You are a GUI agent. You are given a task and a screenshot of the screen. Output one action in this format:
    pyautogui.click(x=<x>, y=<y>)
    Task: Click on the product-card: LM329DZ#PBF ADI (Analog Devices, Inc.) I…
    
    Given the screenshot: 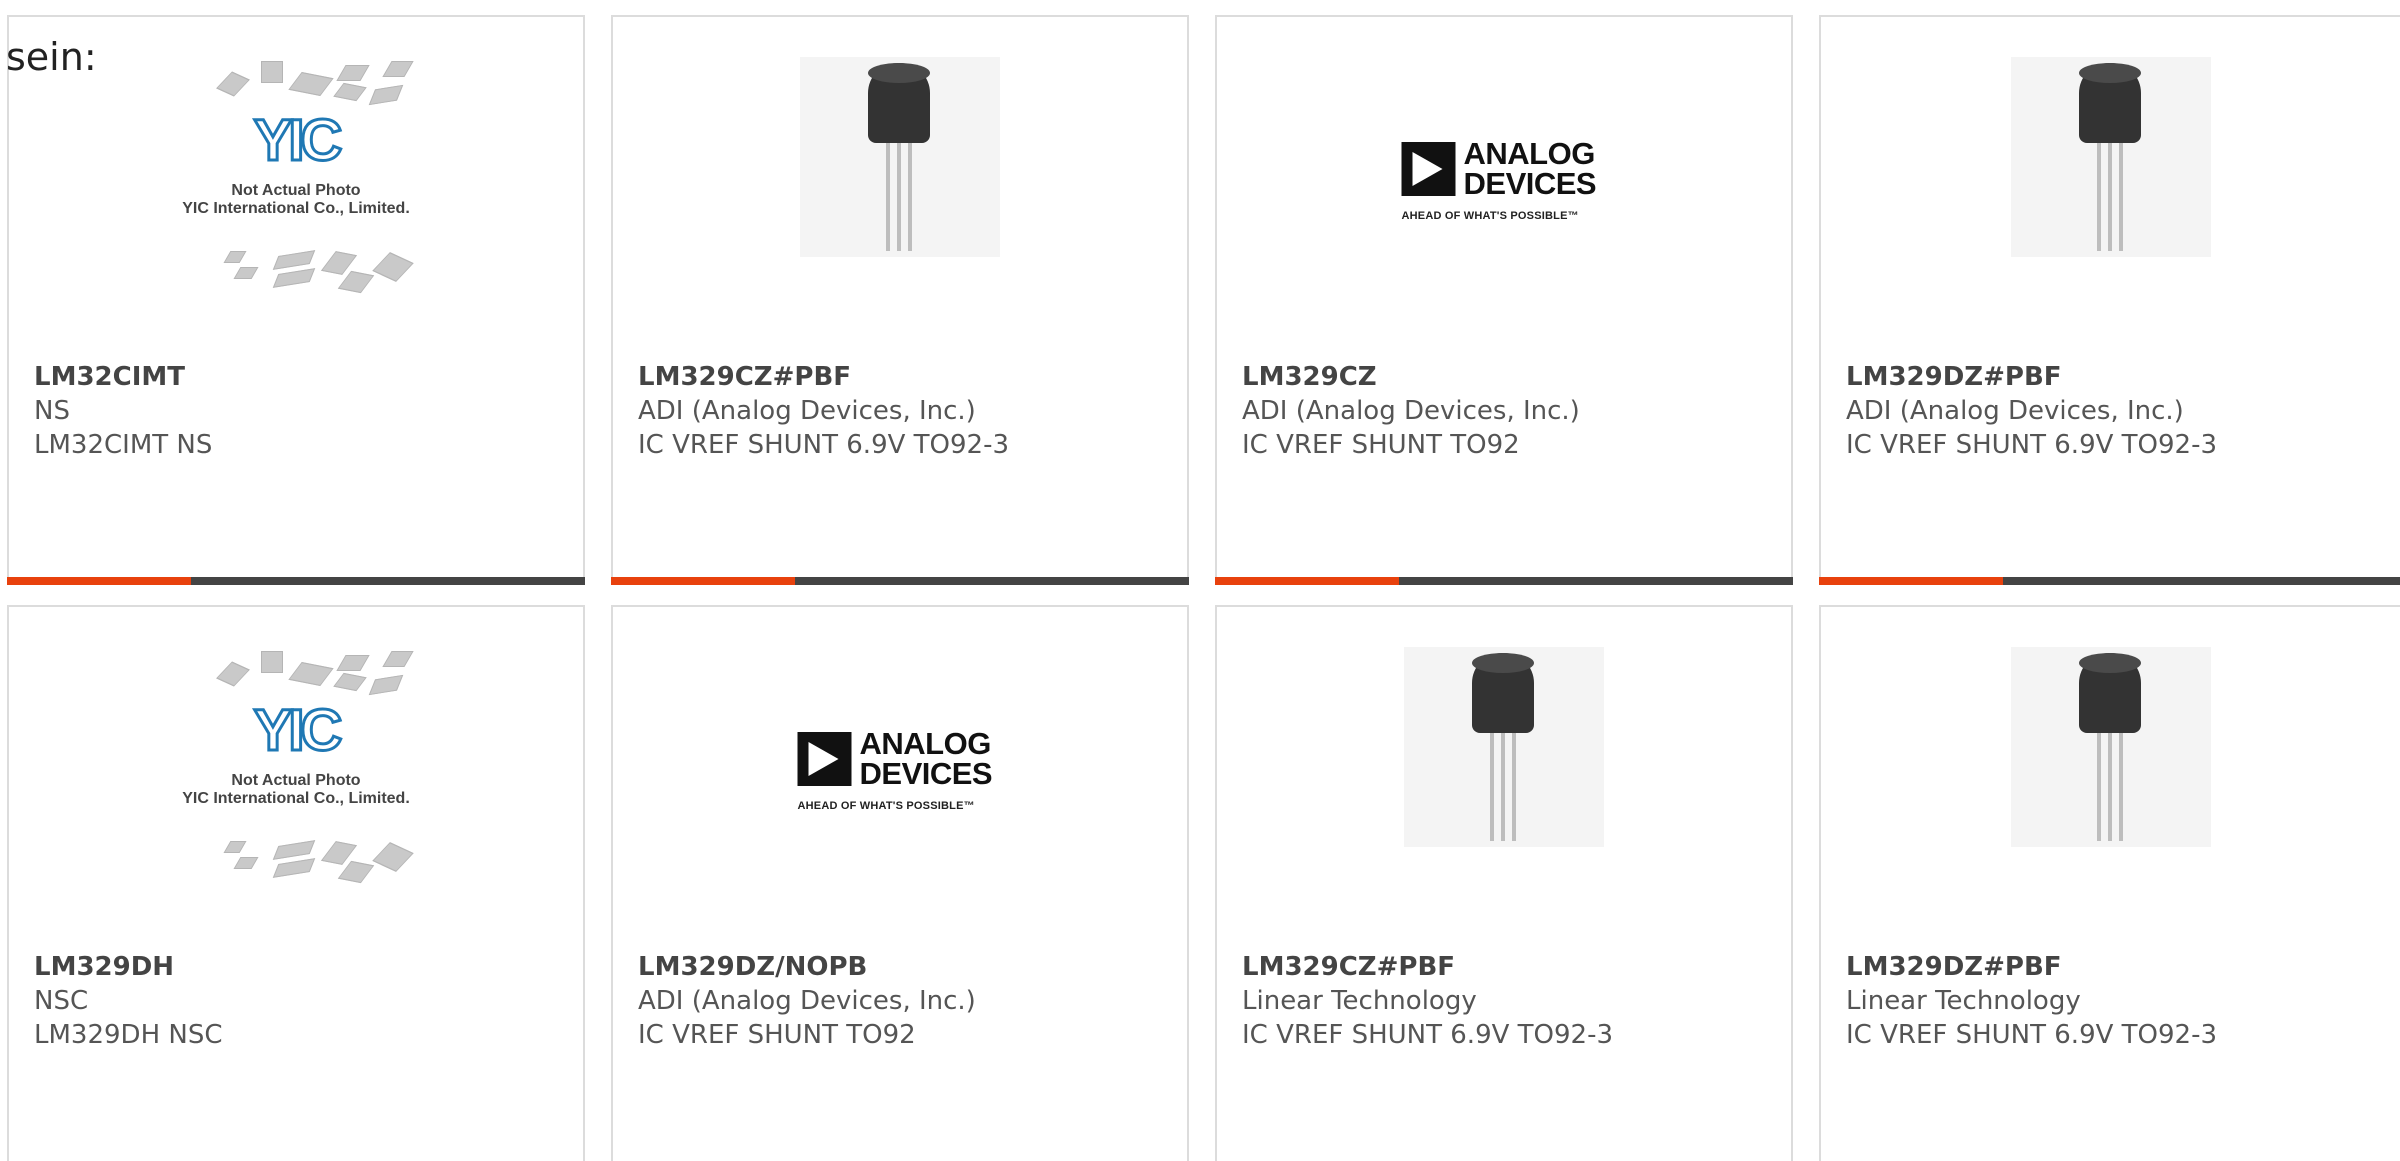 What is the action you would take?
    pyautogui.click(x=2109, y=300)
    